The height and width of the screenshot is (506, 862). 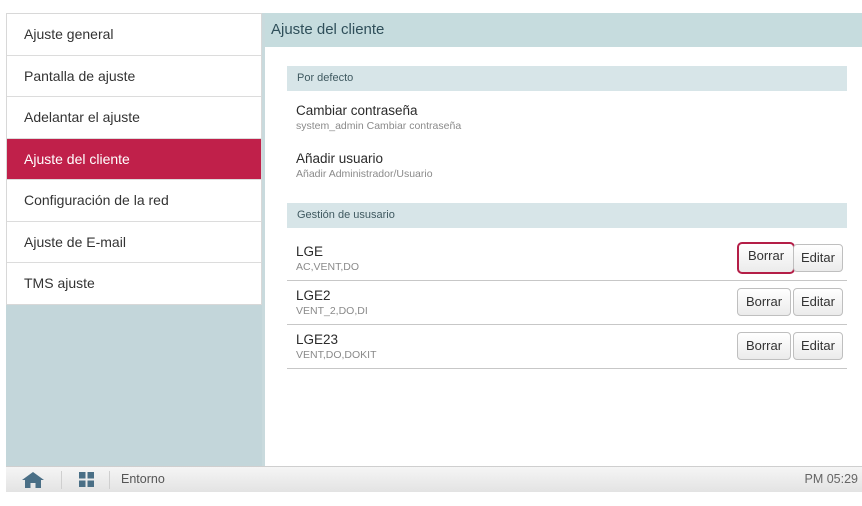 What do you see at coordinates (567, 259) in the screenshot?
I see `user-row-lge: LGE AC,VENT,DO Borrar Editar` at bounding box center [567, 259].